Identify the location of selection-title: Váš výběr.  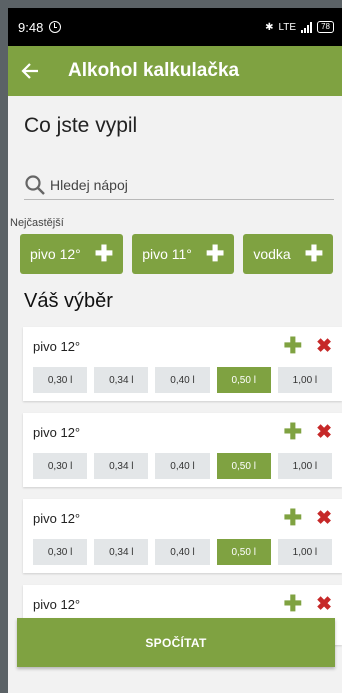
(68, 301).